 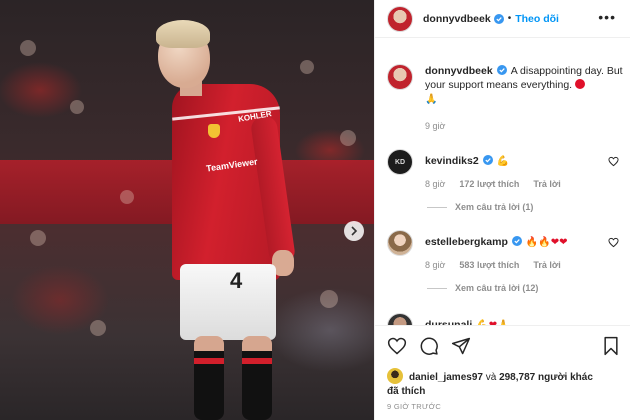 I want to click on next-photo-button, so click(x=354, y=231).